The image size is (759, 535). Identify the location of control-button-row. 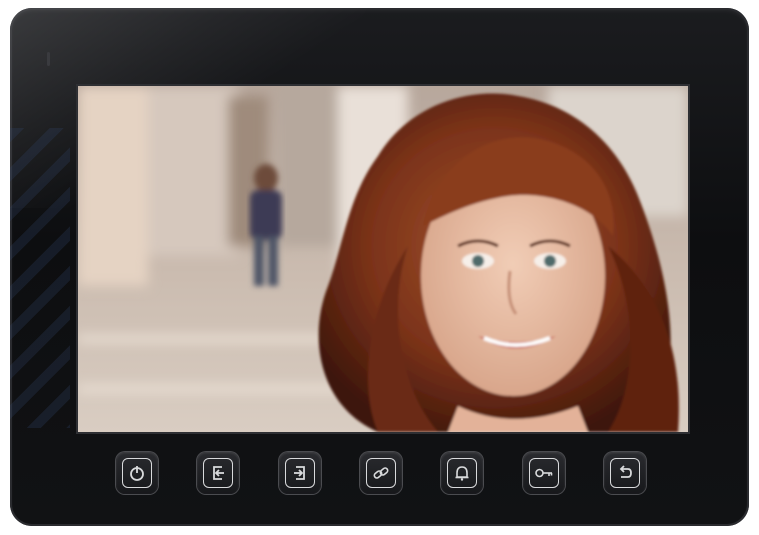
(381, 473).